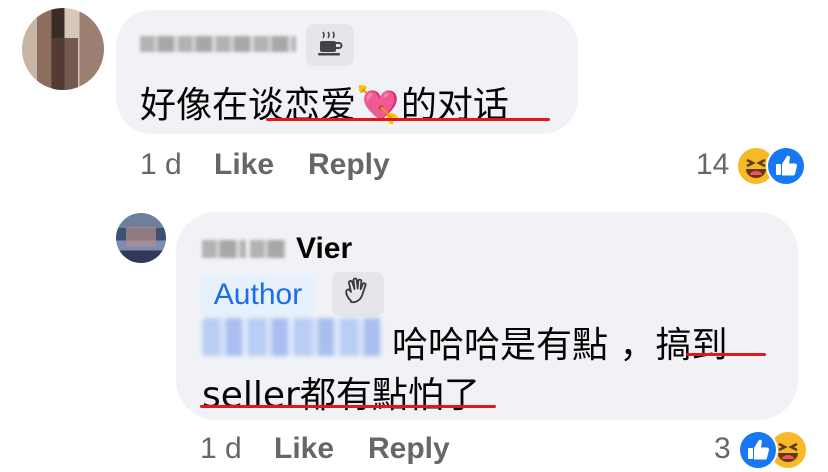 Image resolution: width=828 pixels, height=472 pixels. I want to click on author-name: Vier, so click(324, 249).